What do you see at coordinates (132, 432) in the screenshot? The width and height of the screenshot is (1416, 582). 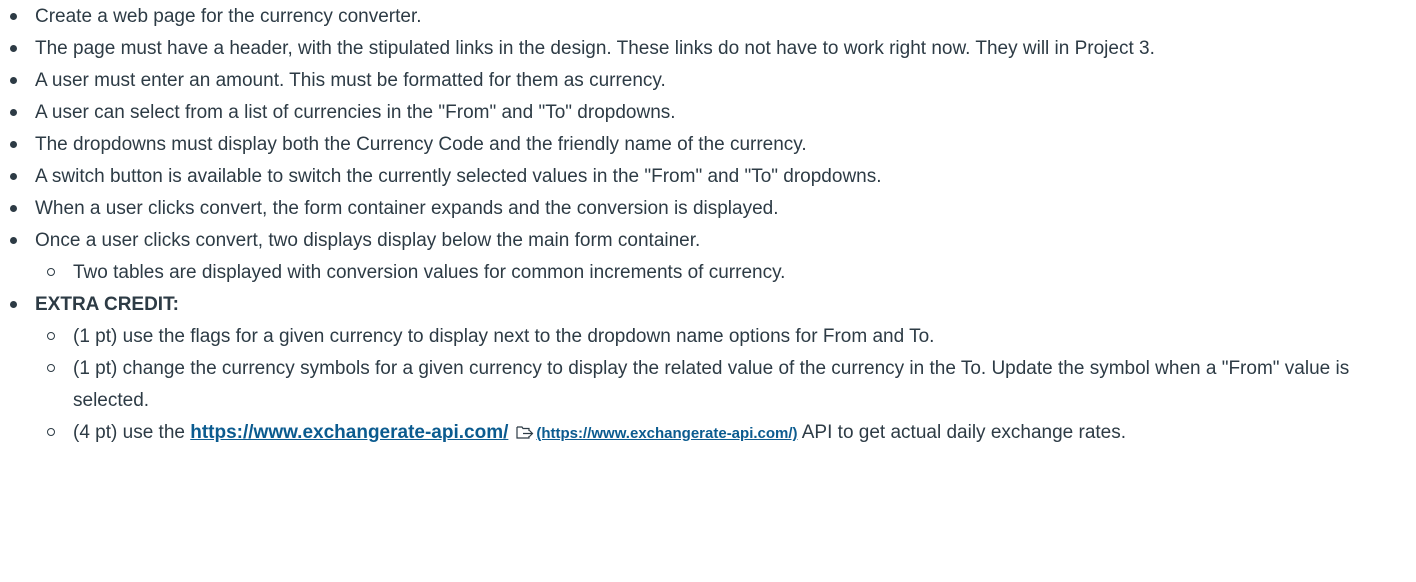 I see `extra-credit-item-prefix: (4 pt) use the` at bounding box center [132, 432].